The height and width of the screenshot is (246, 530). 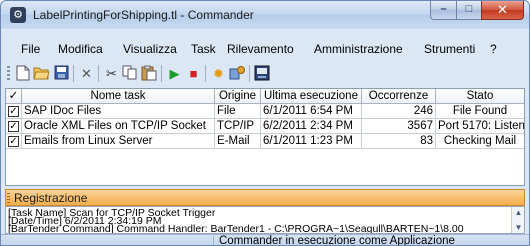 I want to click on task-name: Emails from Linux Server, so click(x=118, y=141).